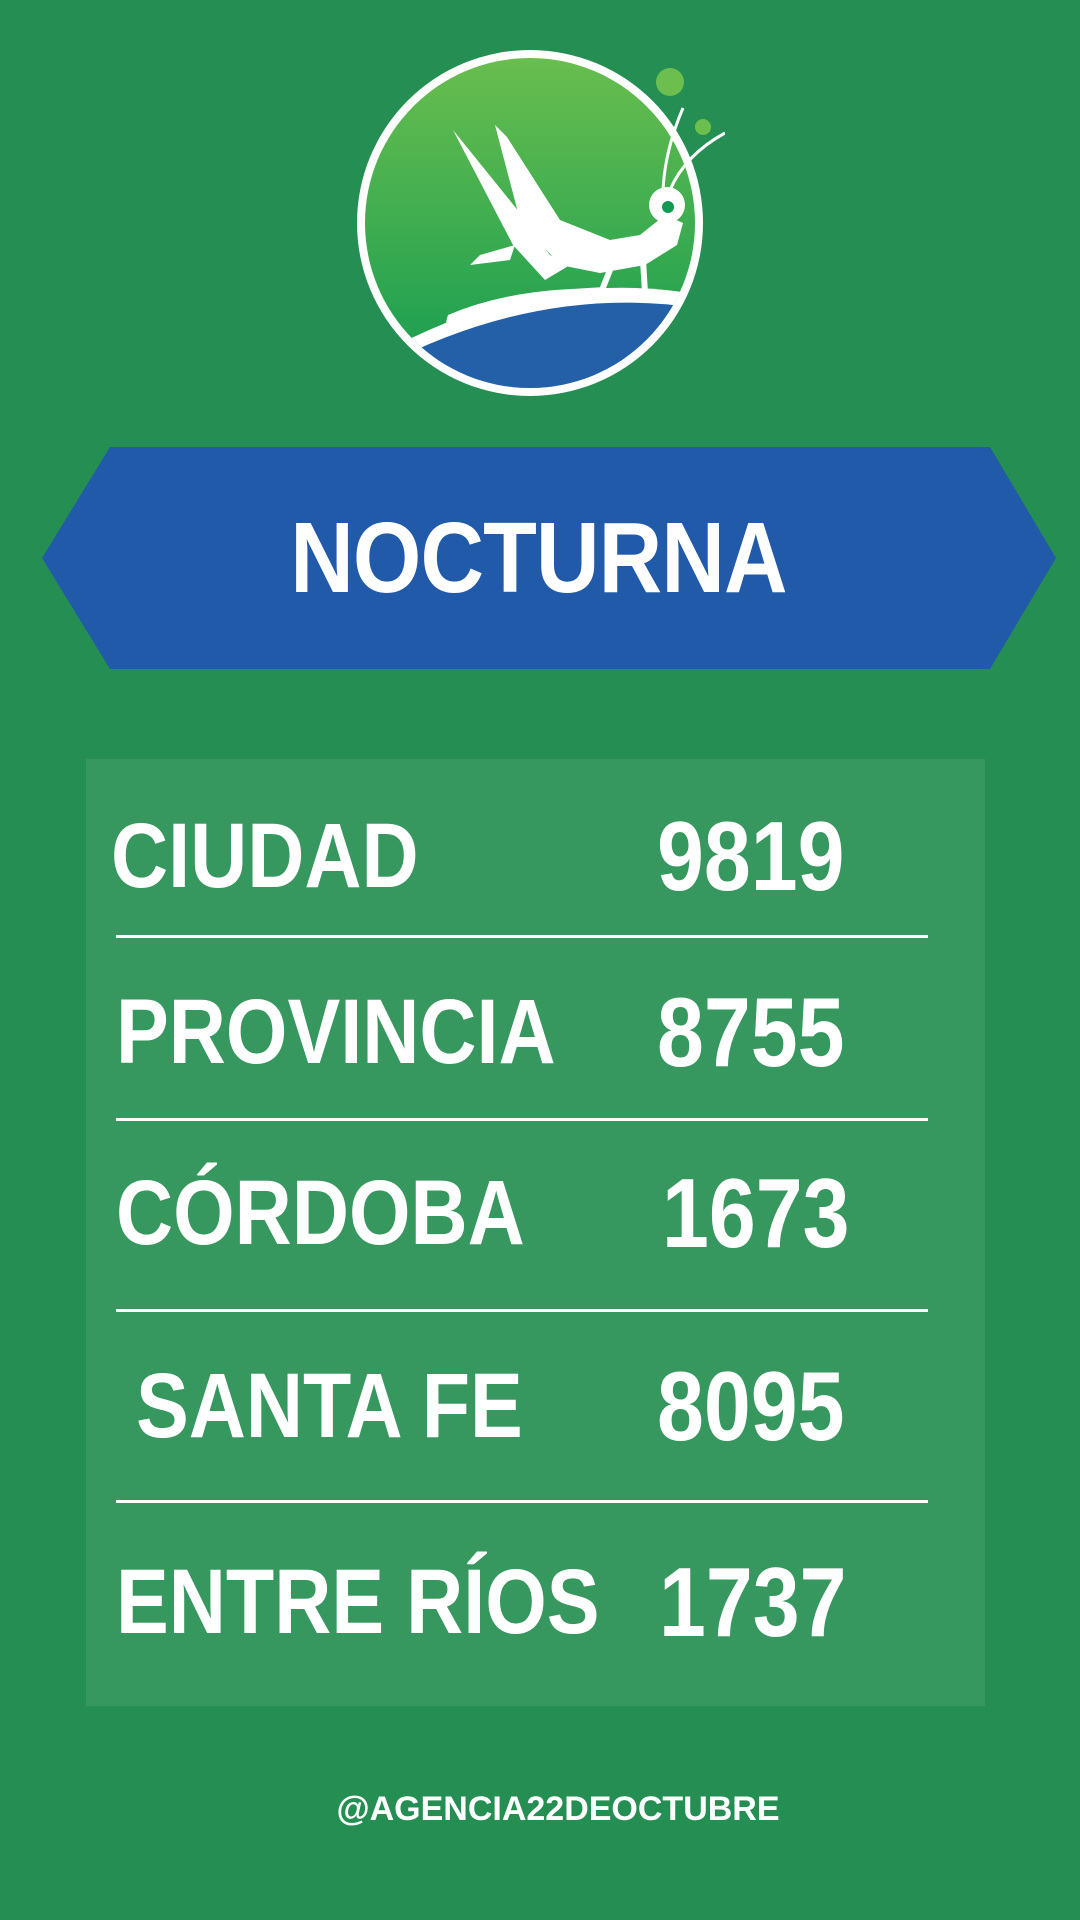 The width and height of the screenshot is (1080, 1920). Describe the element at coordinates (751, 856) in the screenshot. I see `winning-number: 9819` at that location.